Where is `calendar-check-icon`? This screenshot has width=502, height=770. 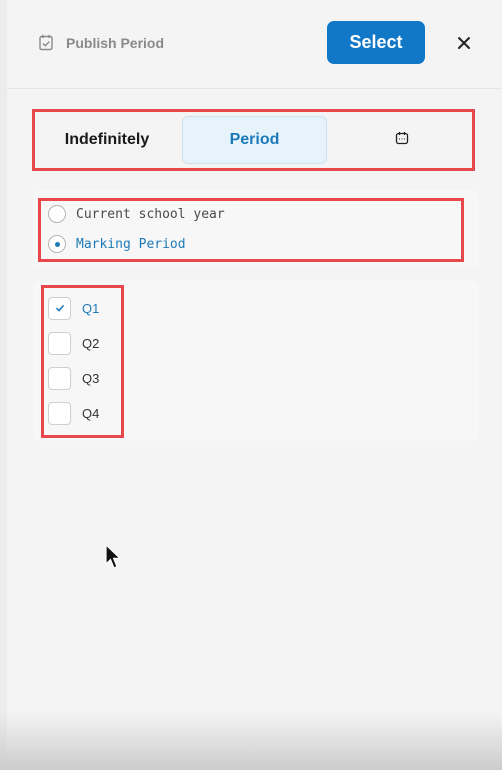 calendar-check-icon is located at coordinates (46, 42).